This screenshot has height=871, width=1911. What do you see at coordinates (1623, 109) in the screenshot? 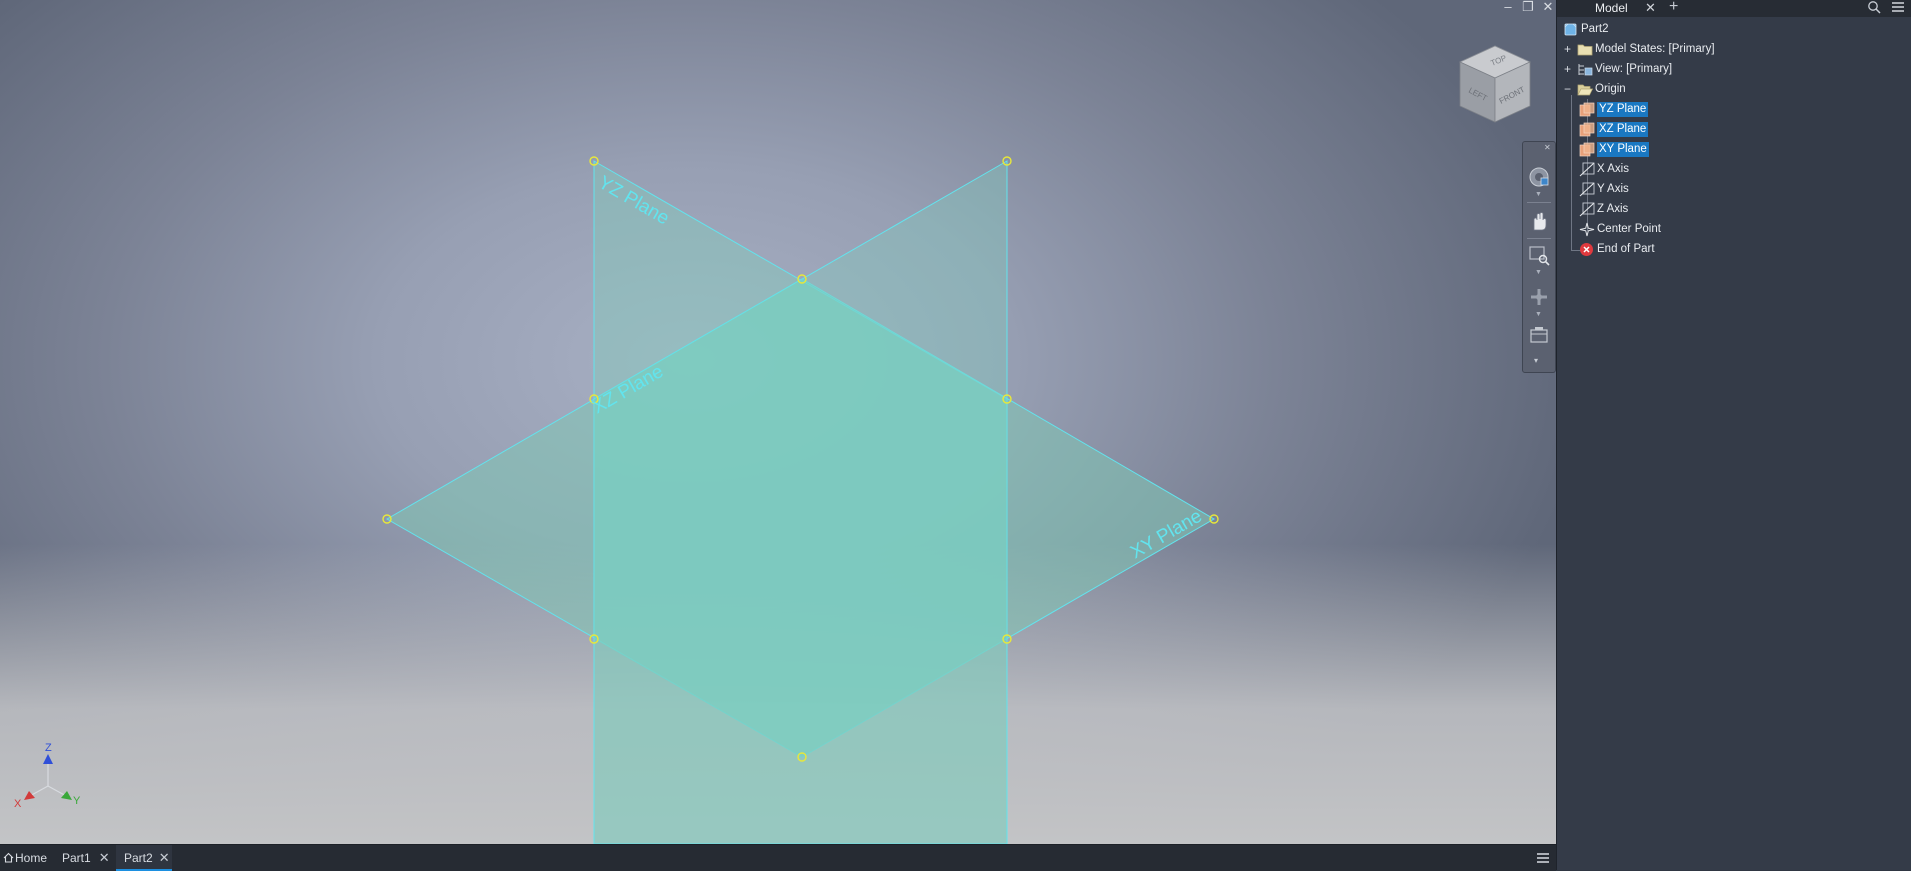
I see `browser-item-label: YZ Plane` at bounding box center [1623, 109].